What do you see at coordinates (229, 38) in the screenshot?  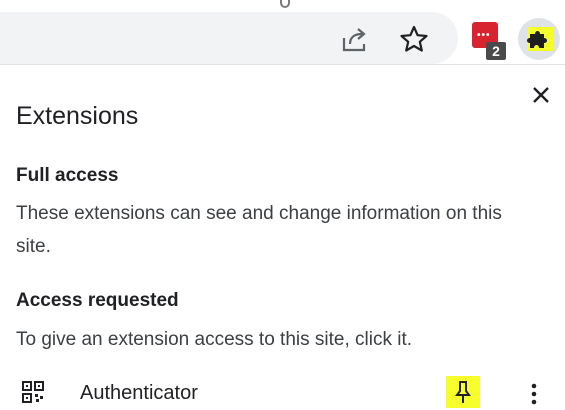 I see `address-bar` at bounding box center [229, 38].